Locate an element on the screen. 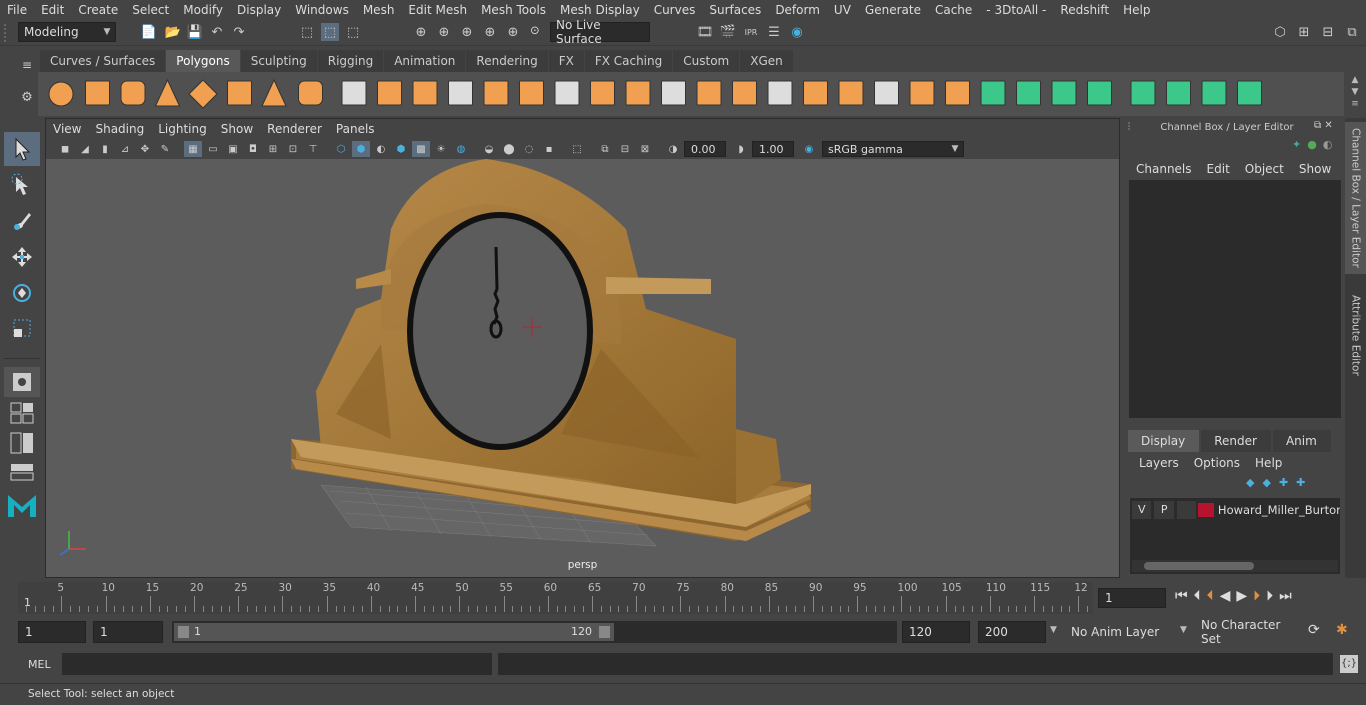 This screenshot has height=705, width=1366. menu-redshift: Redshift is located at coordinates (1084, 10).